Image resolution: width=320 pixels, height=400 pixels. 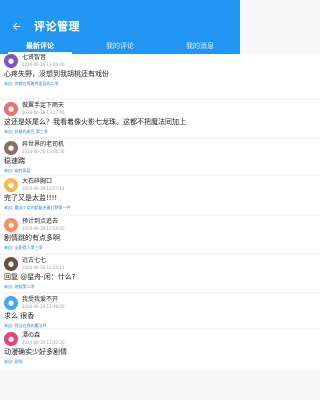 What do you see at coordinates (43, 105) in the screenshot?
I see `comment-username: 做翼手定下雨天` at bounding box center [43, 105].